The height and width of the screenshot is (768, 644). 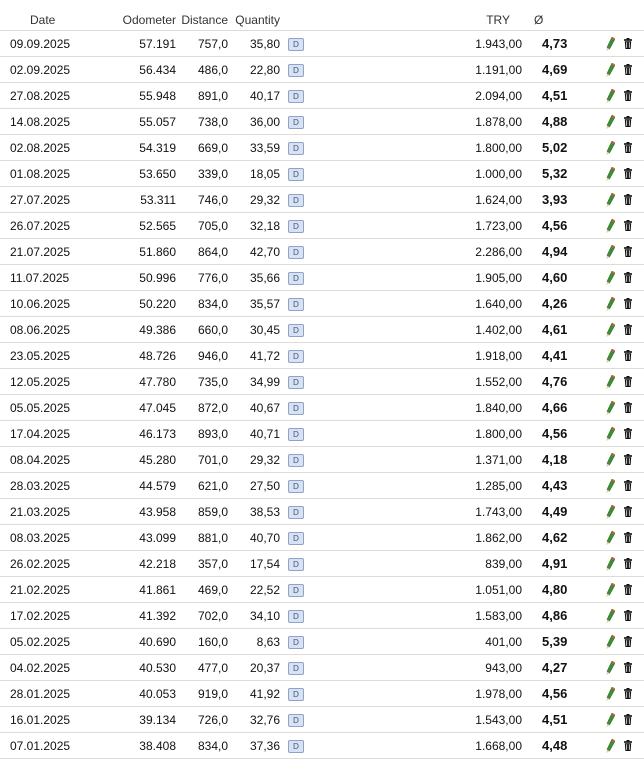 What do you see at coordinates (147, 20) in the screenshot?
I see `header-odometer: Odometer` at bounding box center [147, 20].